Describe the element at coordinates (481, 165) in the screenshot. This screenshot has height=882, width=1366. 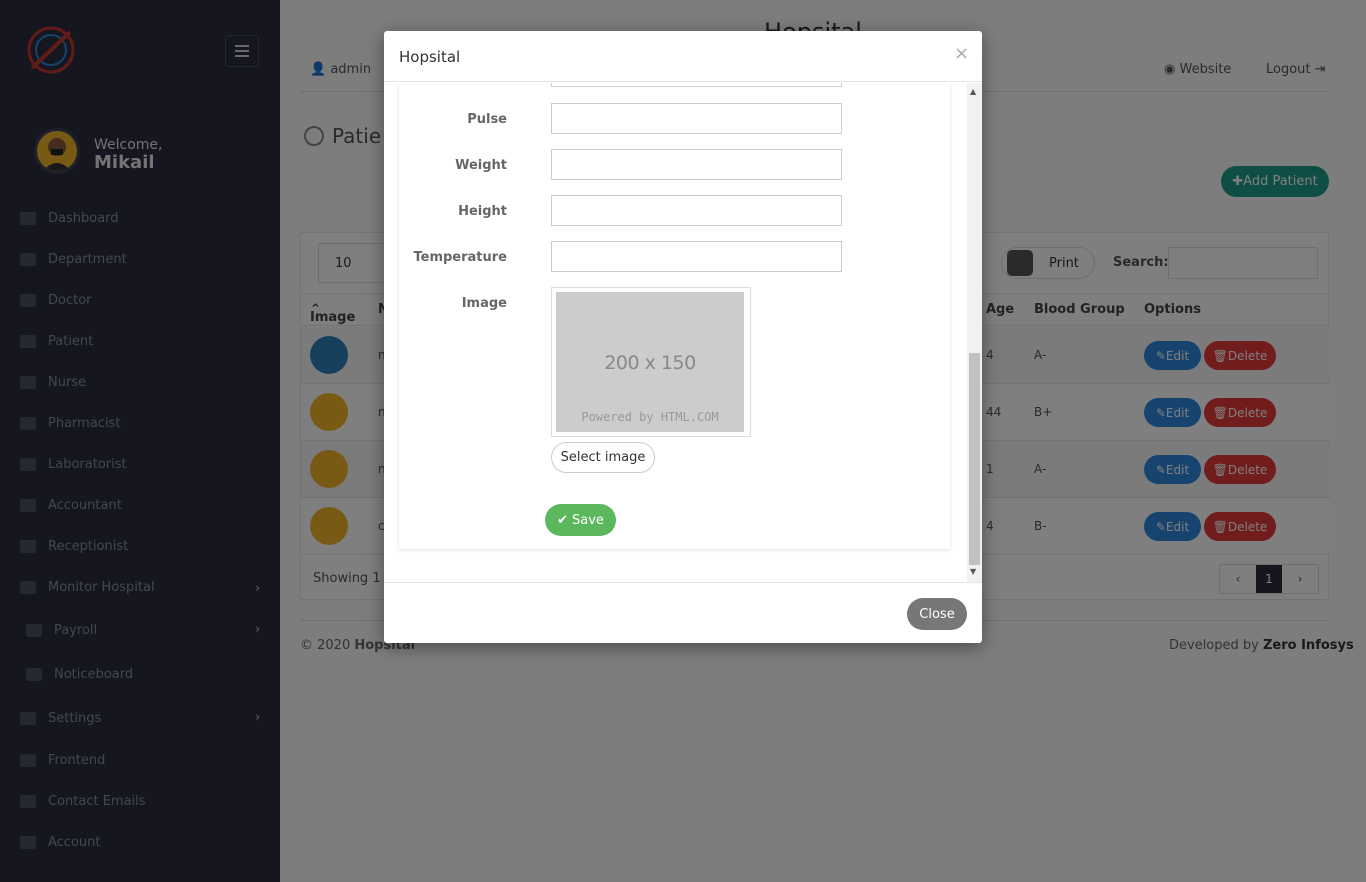
I see `weight-label: Weight` at that location.